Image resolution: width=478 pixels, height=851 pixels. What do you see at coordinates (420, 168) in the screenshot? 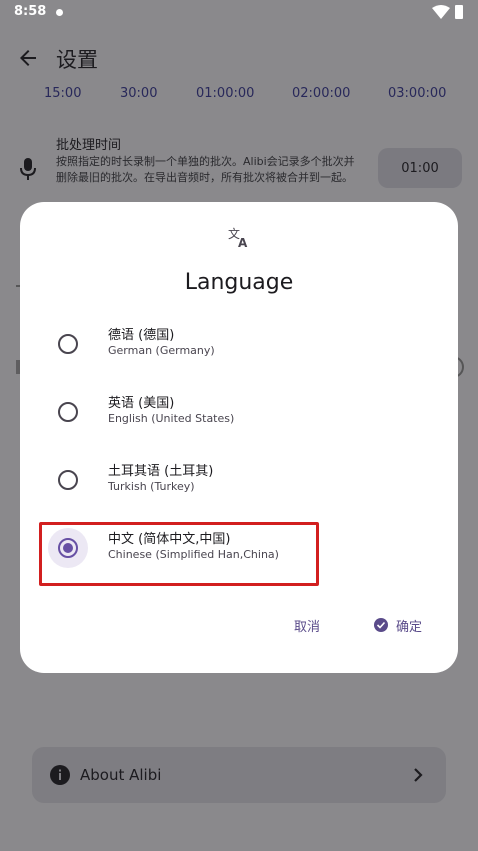
I see `batch-value-button: 01:00` at bounding box center [420, 168].